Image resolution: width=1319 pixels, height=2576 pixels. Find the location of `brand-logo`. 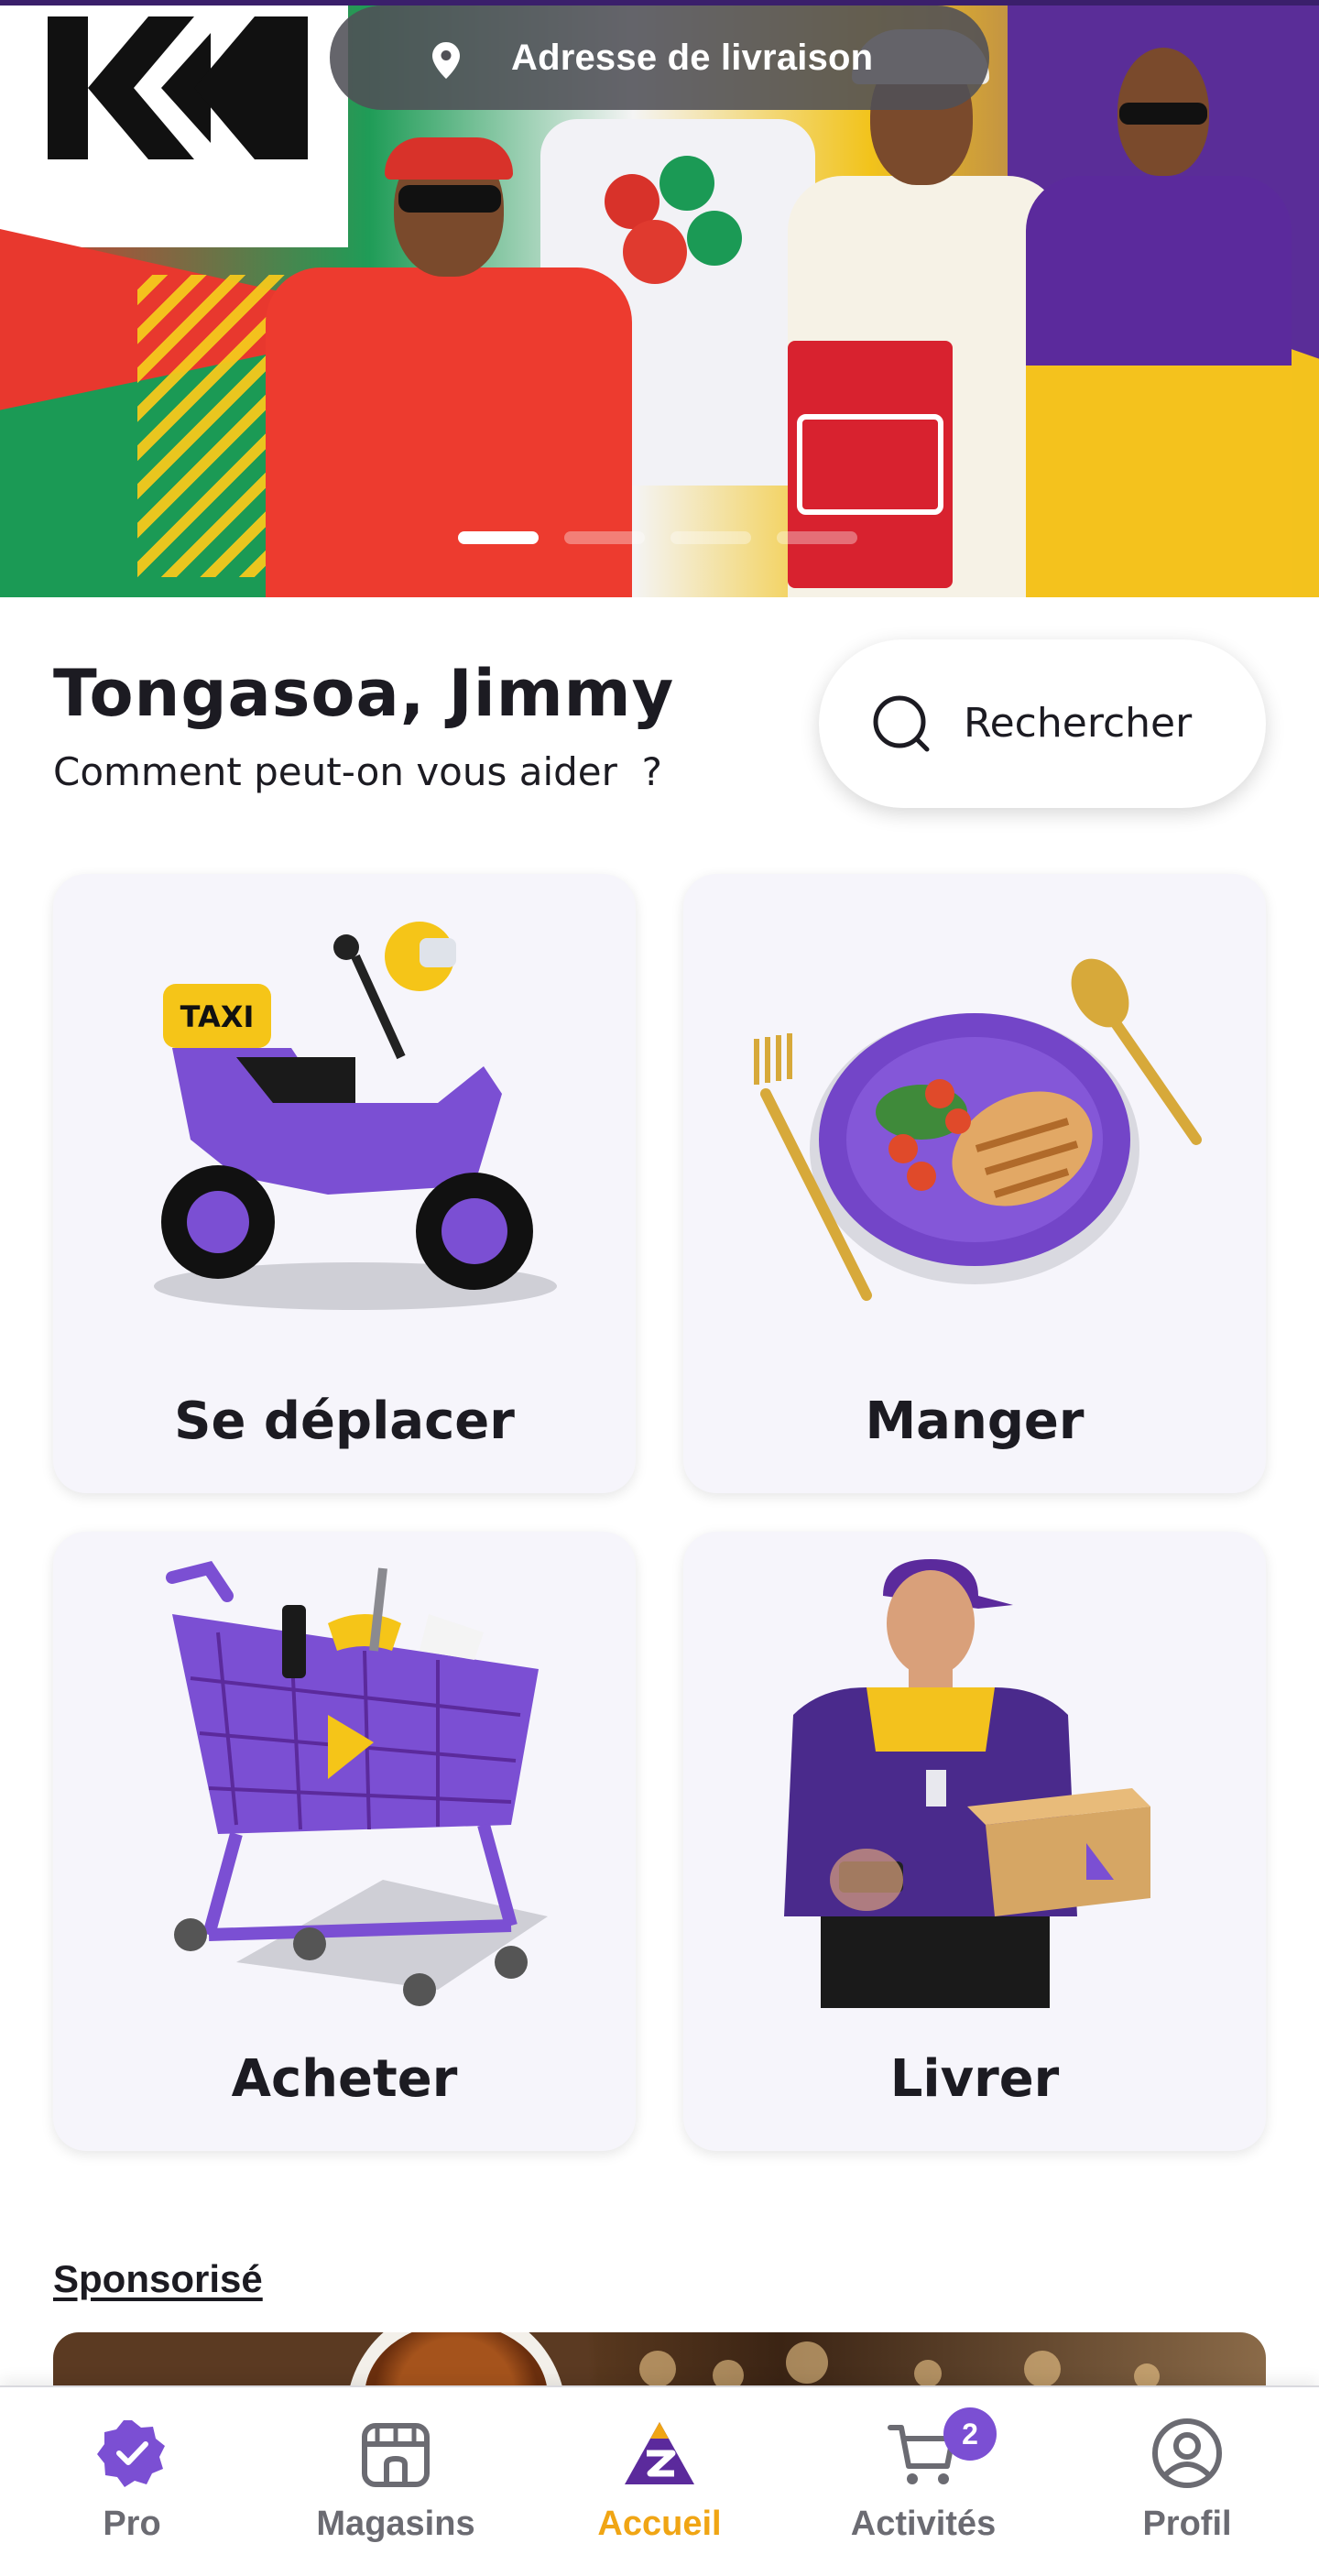

brand-logo is located at coordinates (178, 88).